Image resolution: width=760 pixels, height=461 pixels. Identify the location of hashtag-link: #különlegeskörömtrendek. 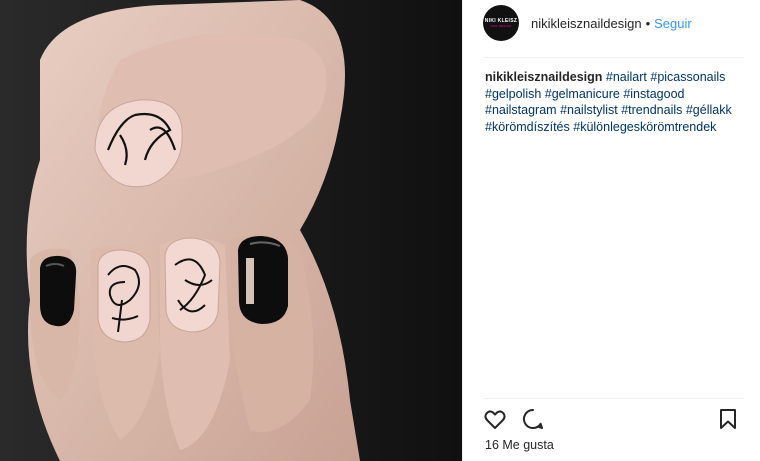
(644, 127).